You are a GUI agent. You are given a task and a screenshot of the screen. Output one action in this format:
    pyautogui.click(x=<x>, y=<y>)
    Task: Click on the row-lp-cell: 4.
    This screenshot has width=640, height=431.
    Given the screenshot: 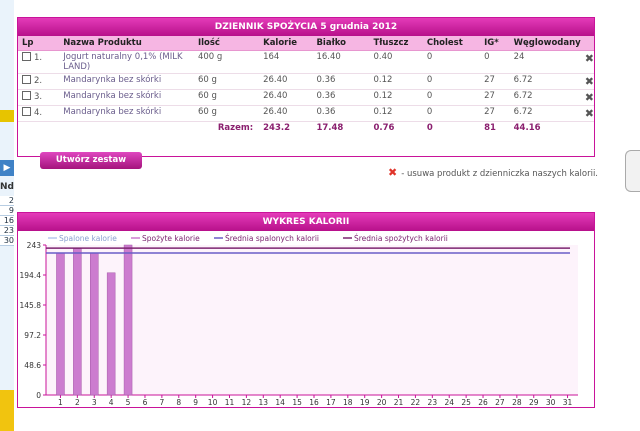 What is the action you would take?
    pyautogui.click(x=39, y=113)
    